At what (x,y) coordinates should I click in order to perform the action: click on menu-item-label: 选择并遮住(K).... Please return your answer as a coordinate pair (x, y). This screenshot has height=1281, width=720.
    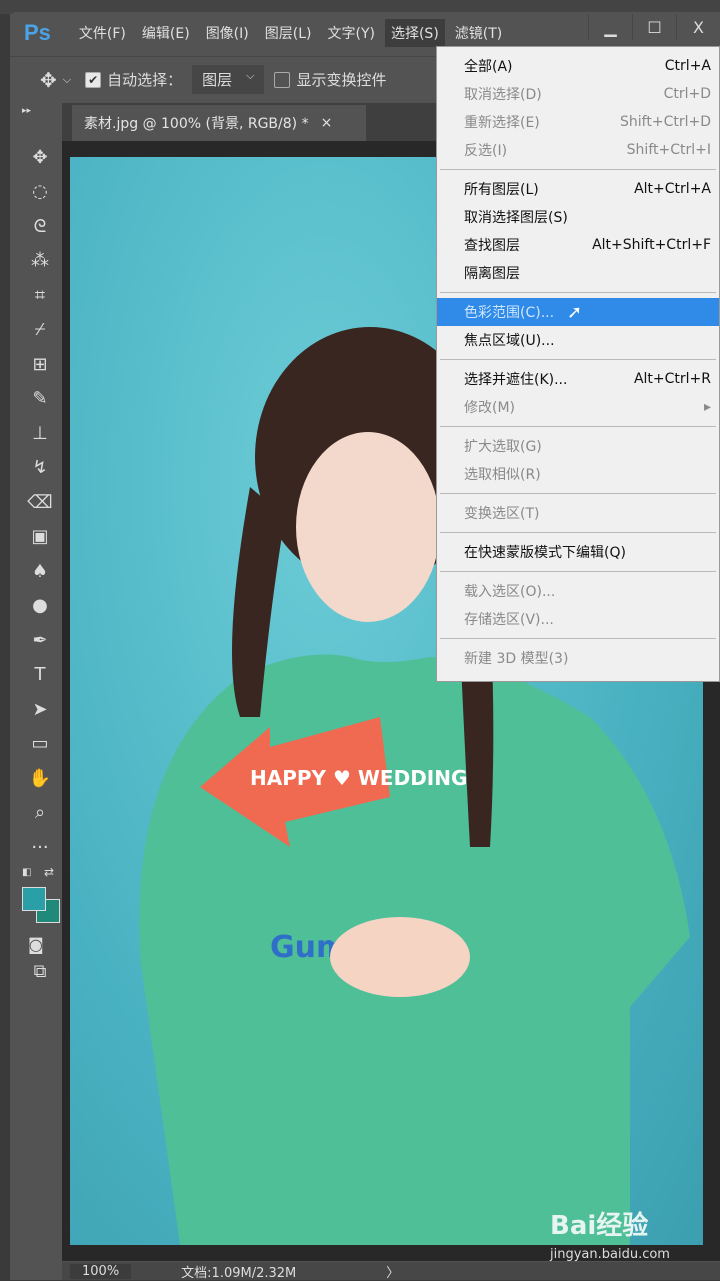
    Looking at the image, I should click on (516, 380).